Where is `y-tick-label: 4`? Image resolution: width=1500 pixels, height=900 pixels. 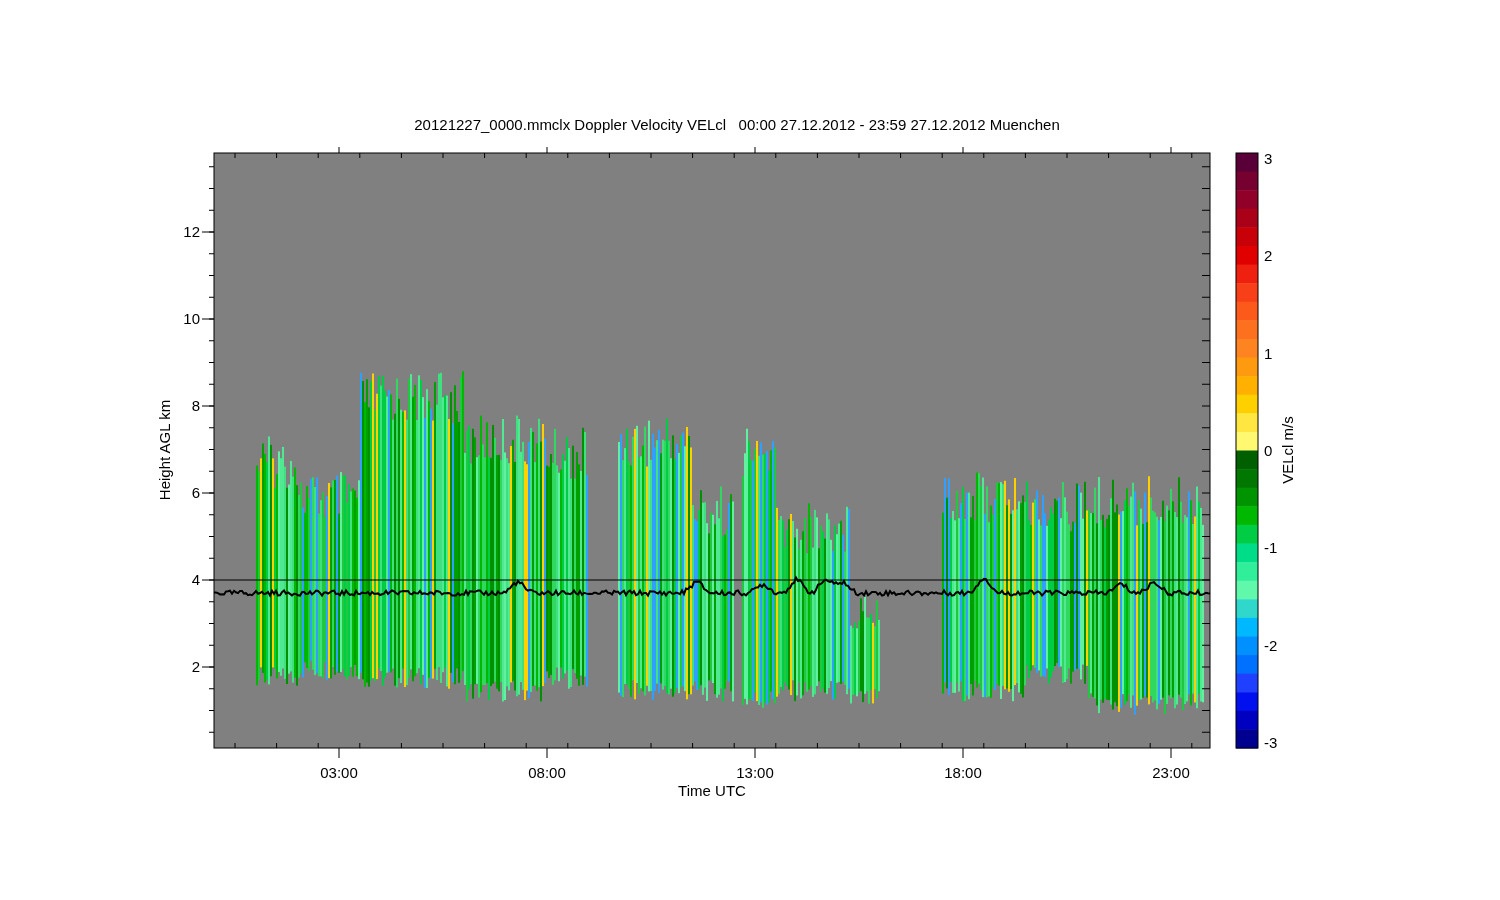 y-tick-label: 4 is located at coordinates (195, 579).